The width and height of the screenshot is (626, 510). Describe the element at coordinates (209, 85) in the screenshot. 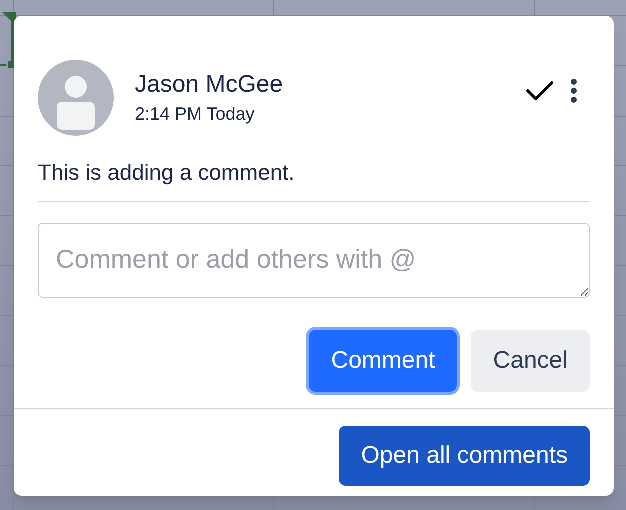

I see `author-name: Jason McGee` at that location.